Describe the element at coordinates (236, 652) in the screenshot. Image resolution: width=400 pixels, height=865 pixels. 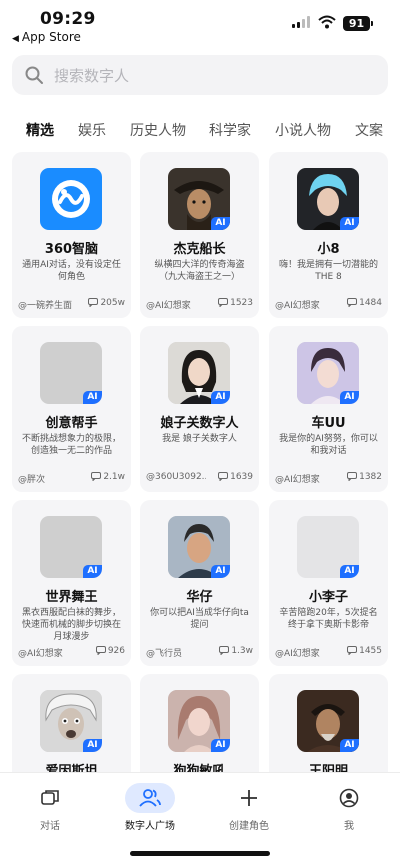
I see `card-count: 1.3w` at that location.